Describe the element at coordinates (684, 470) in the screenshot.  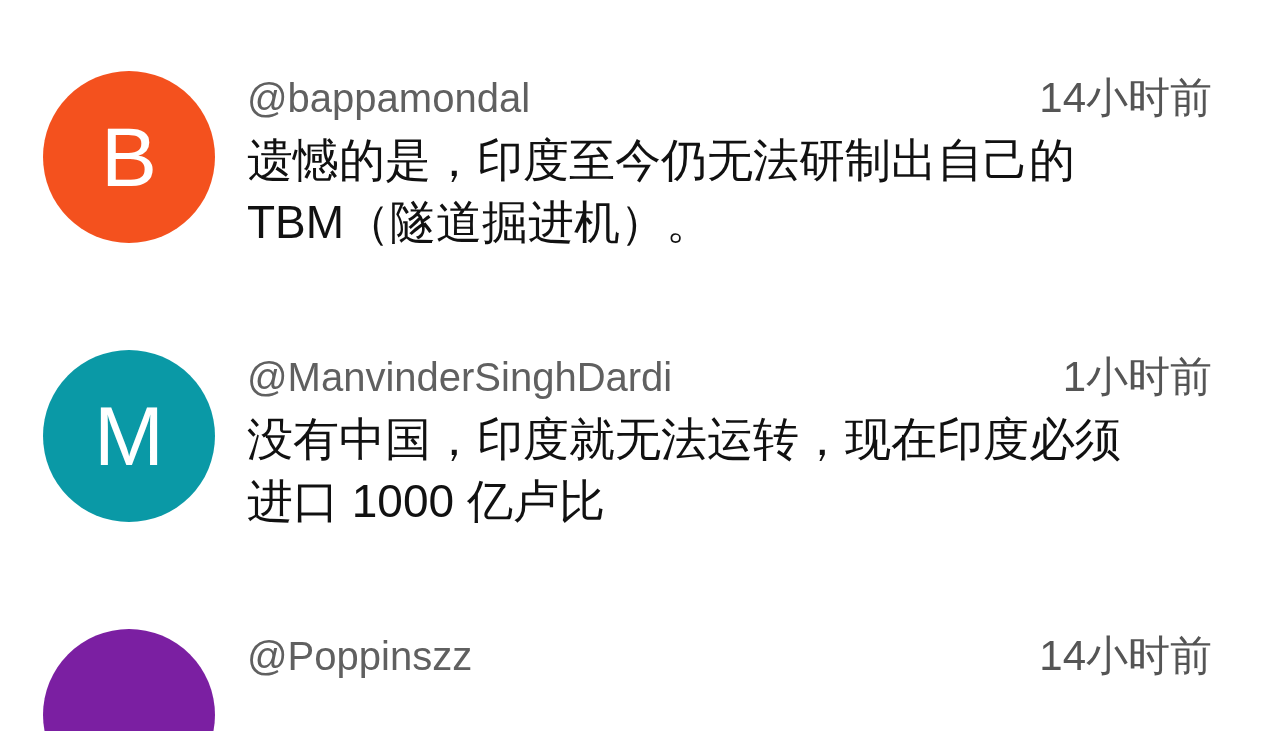
I see `comment-text: 没有中国，印度就无法运转，现在印度必须进口 1000 亿卢比` at that location.